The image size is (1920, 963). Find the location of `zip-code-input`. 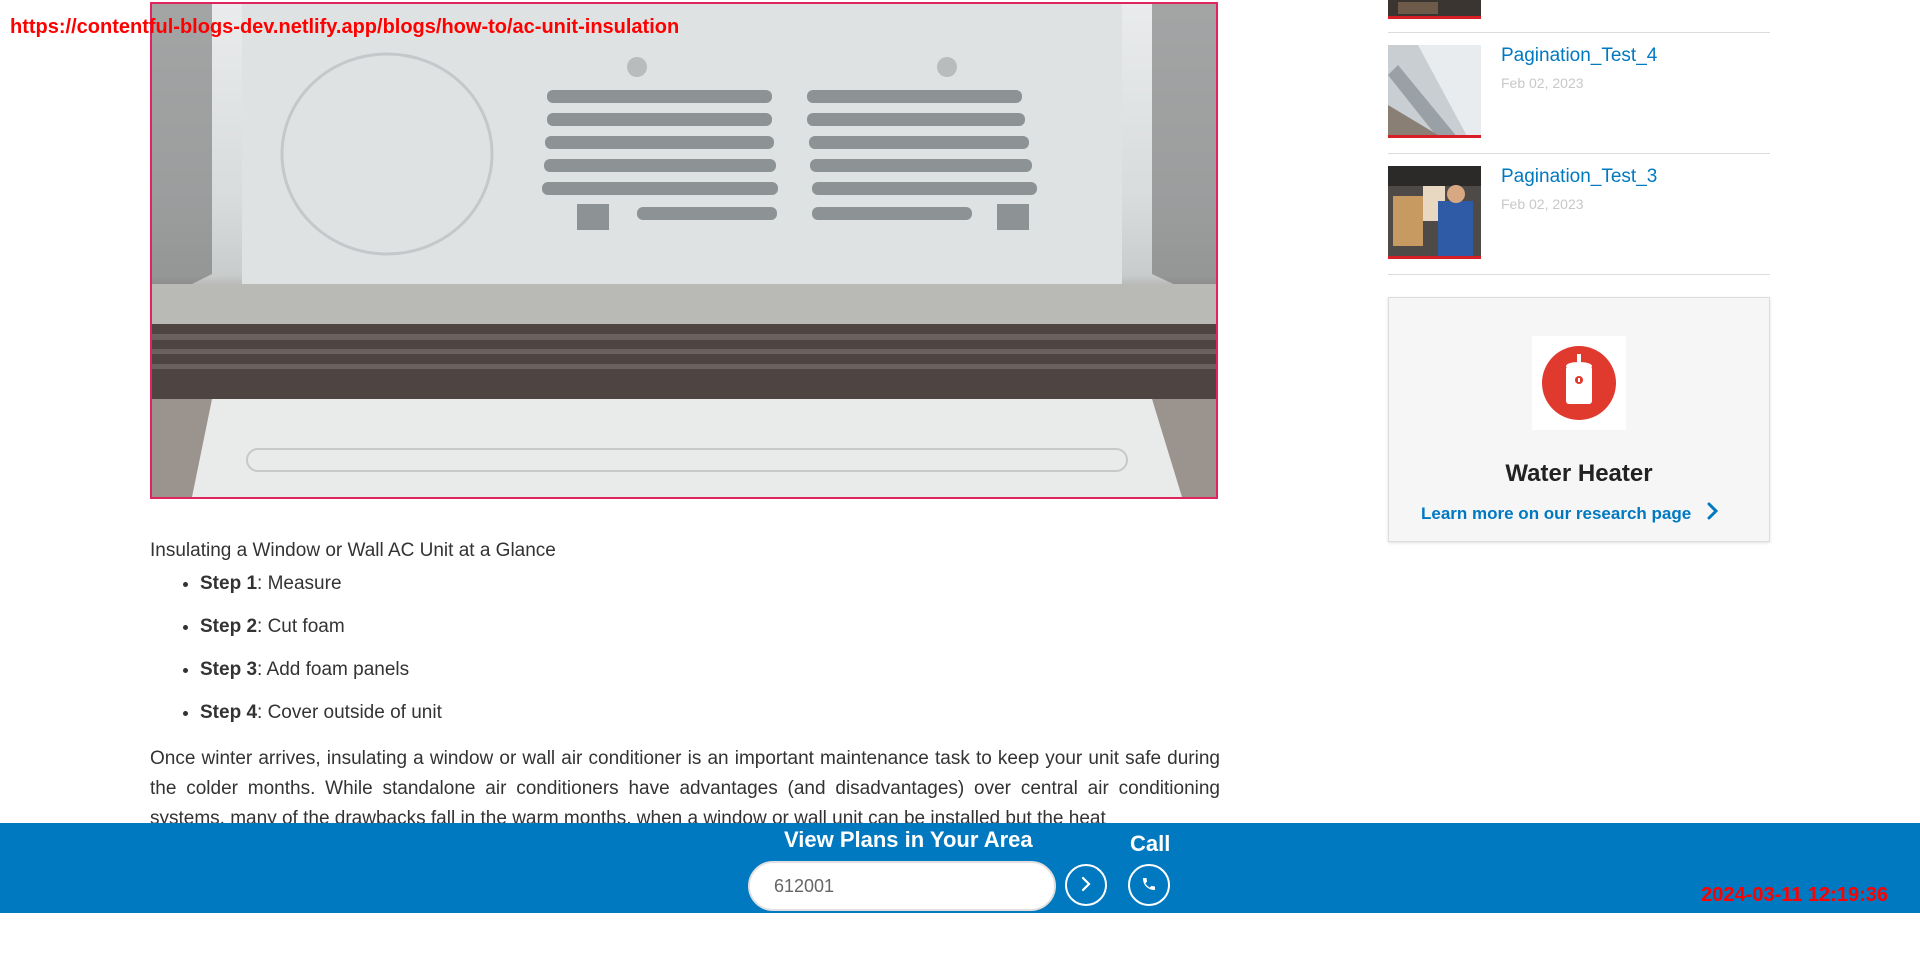

zip-code-input is located at coordinates (902, 886).